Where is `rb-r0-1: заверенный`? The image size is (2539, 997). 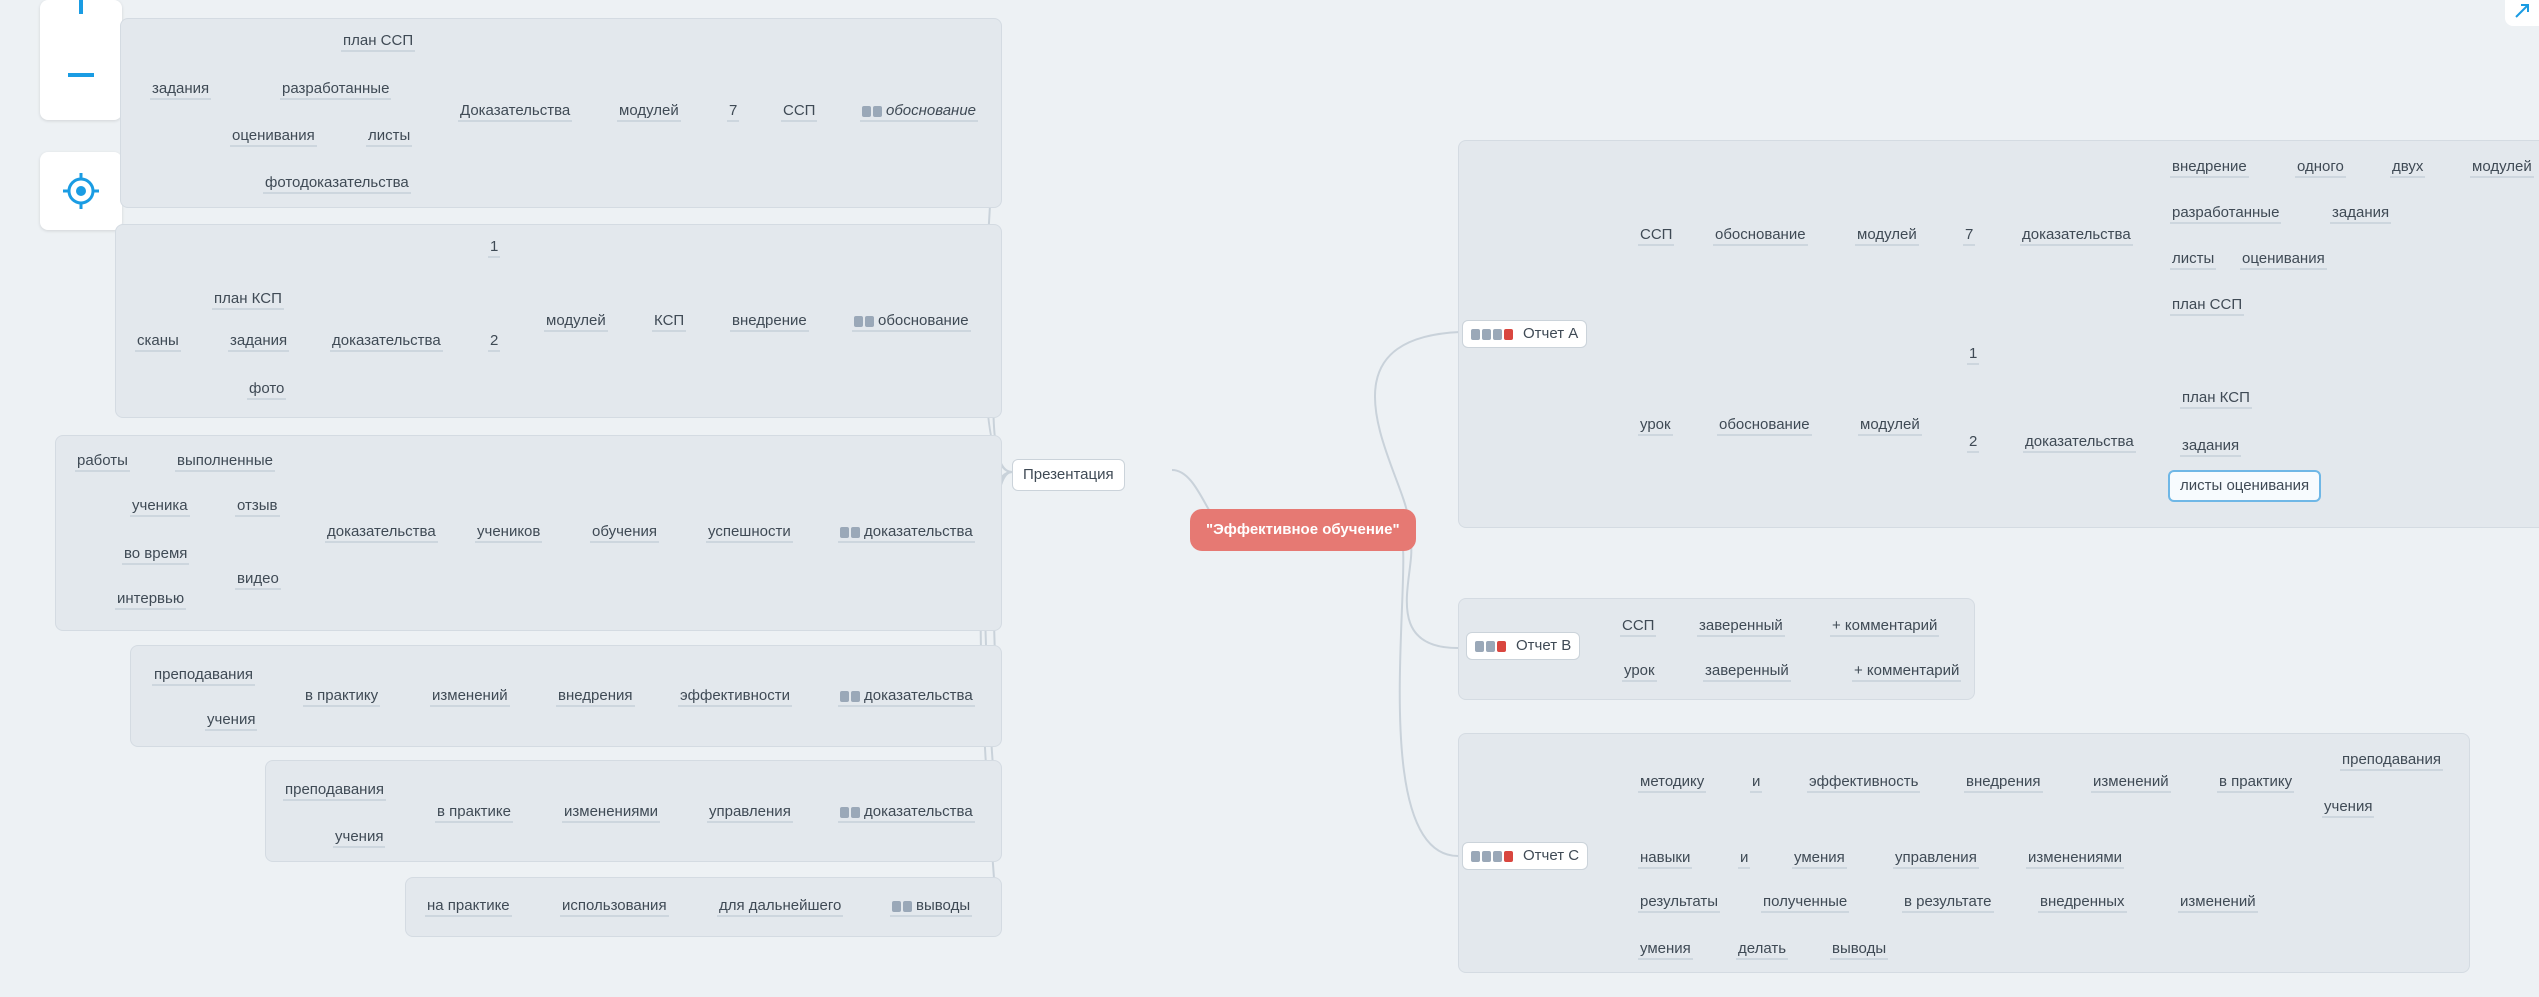
rb-r0-1: заверенный is located at coordinates (1741, 627).